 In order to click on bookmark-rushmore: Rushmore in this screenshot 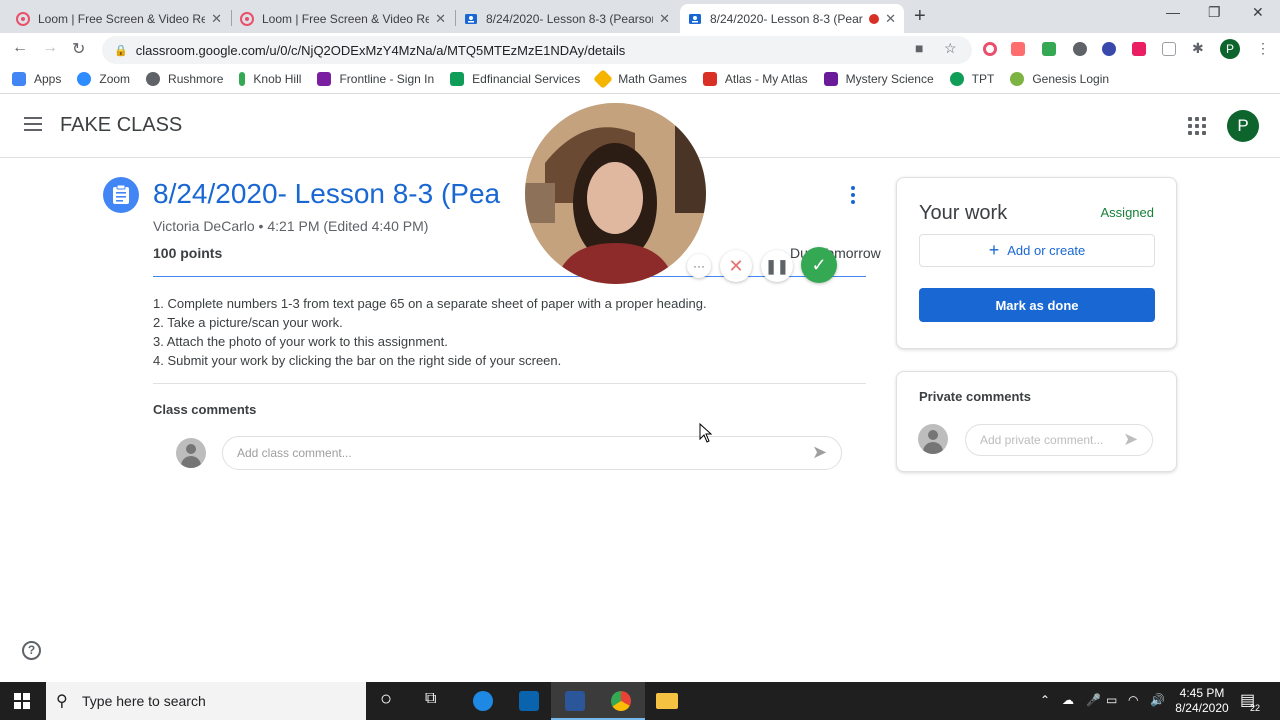, I will do `click(184, 79)`.